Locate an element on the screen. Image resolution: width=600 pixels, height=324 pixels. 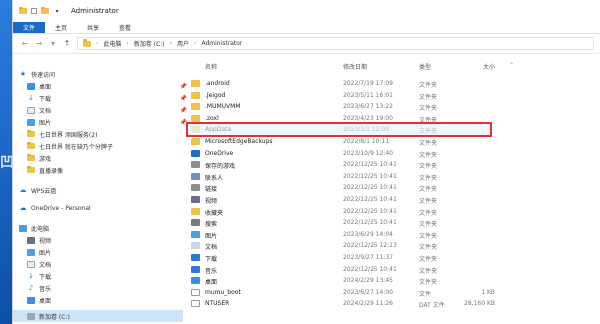
column-type: 类型 is located at coordinates (425, 66).